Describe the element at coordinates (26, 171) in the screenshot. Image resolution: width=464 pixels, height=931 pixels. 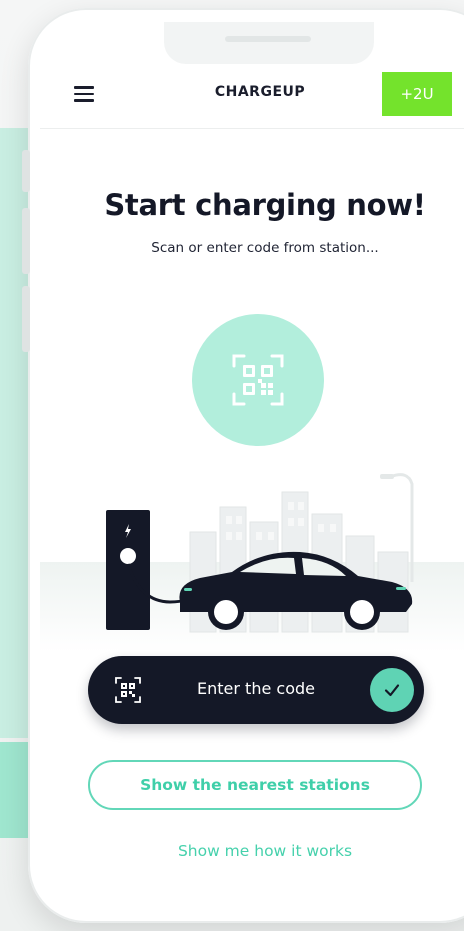
I see `phone-side-button` at that location.